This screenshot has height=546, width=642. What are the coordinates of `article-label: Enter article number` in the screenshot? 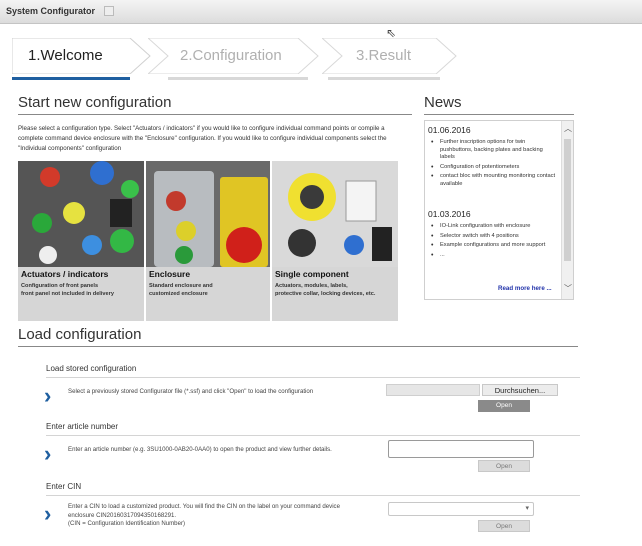 It's located at (82, 426).